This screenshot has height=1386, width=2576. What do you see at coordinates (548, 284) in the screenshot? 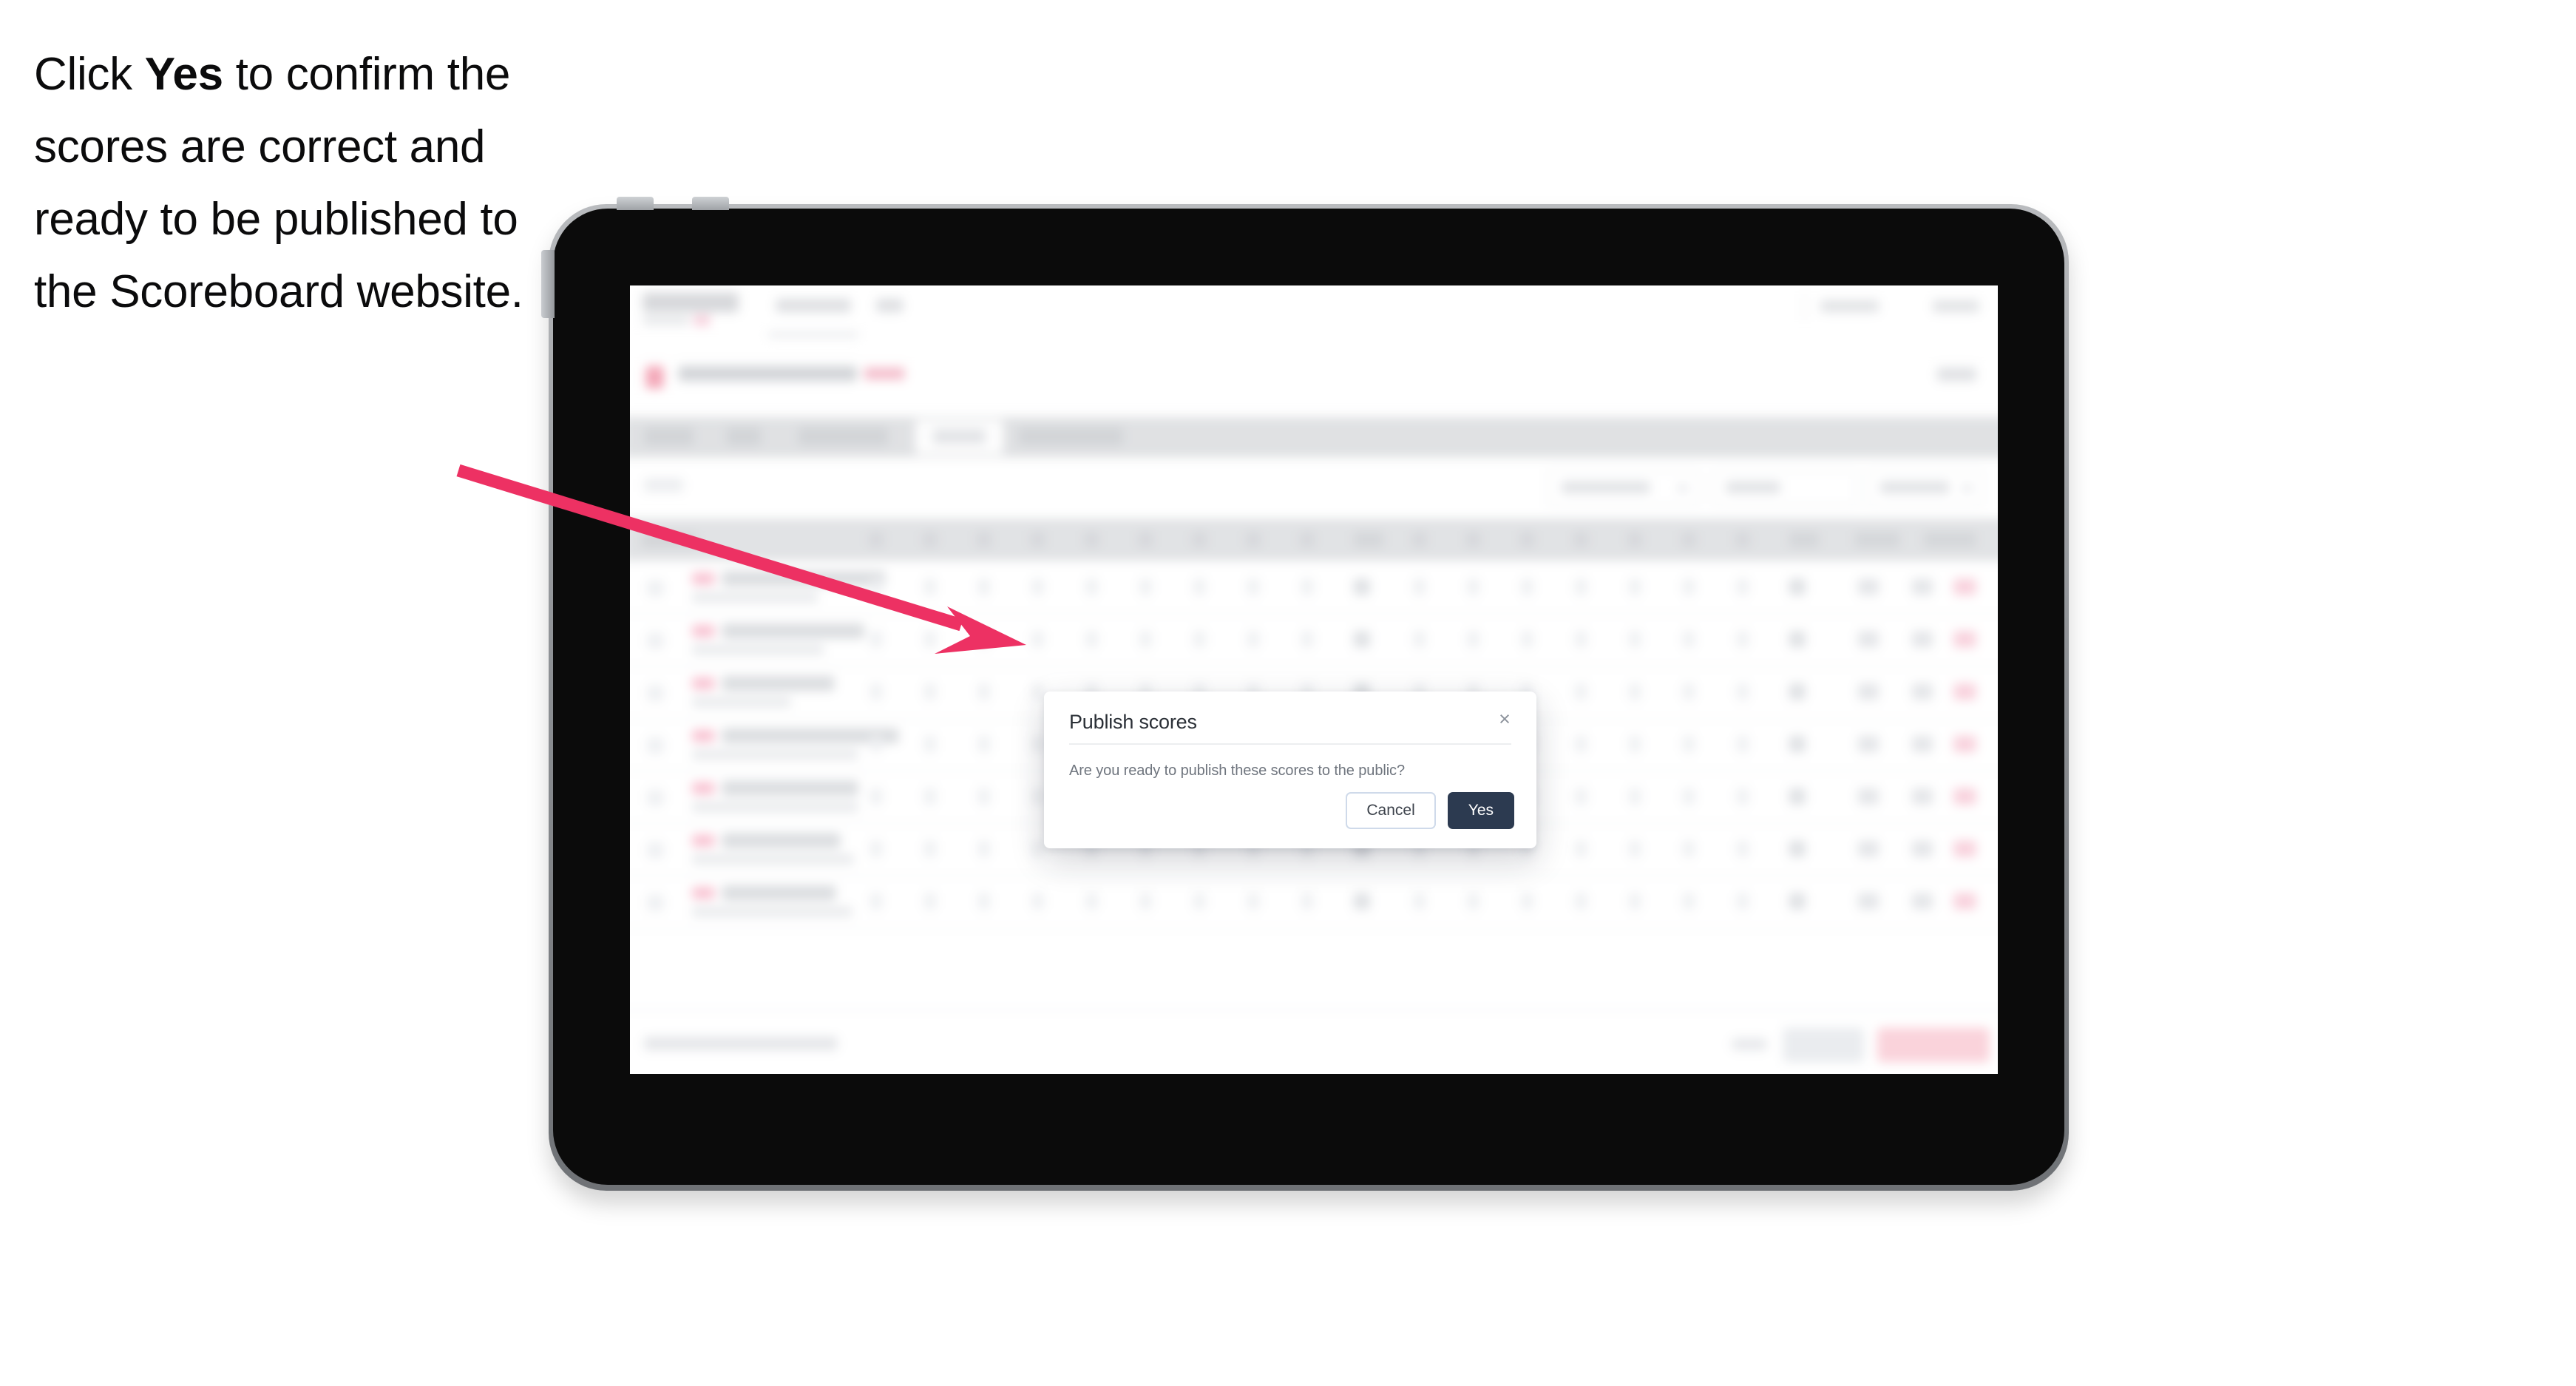
I see `power-button` at bounding box center [548, 284].